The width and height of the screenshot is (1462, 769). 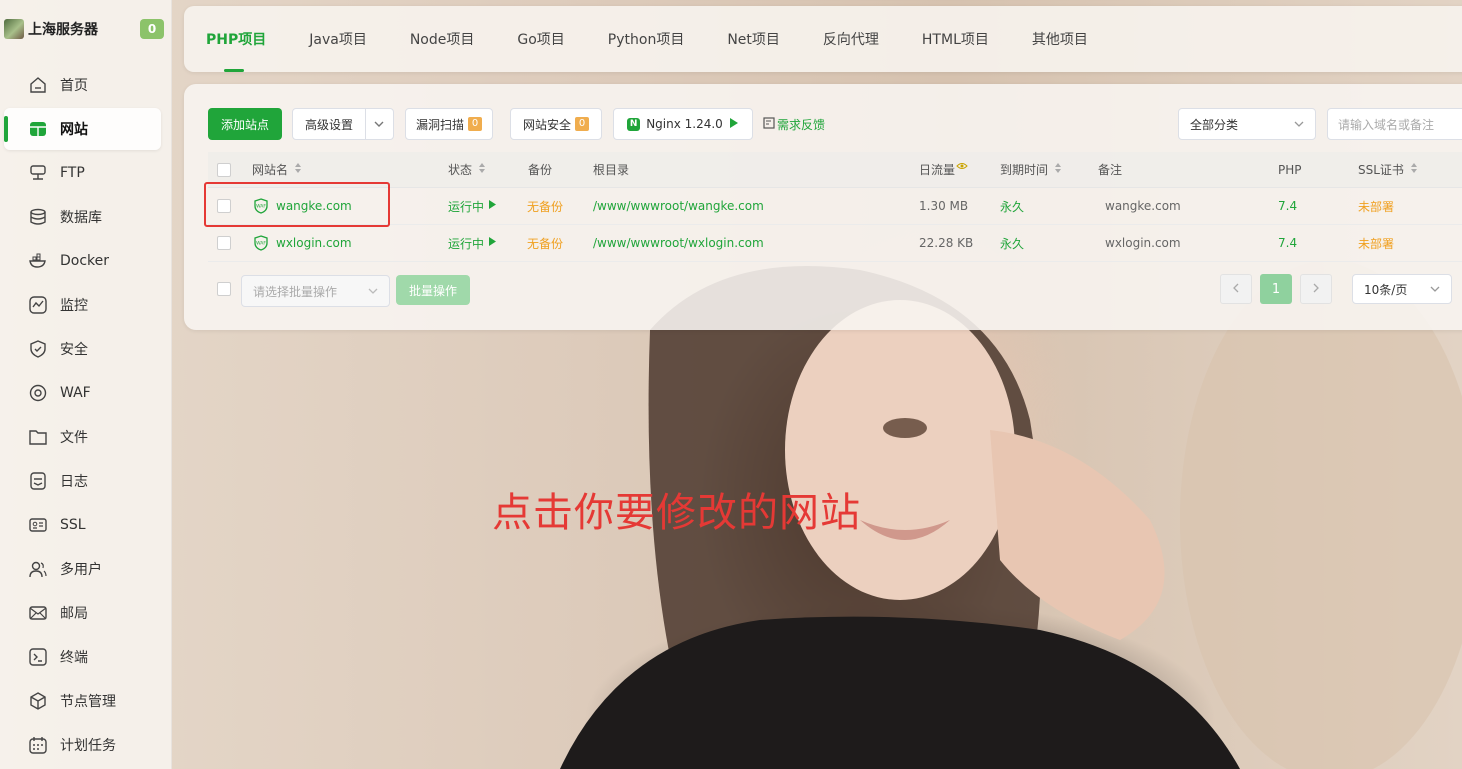 I want to click on instruction-caption: 点击你要修改的网站, so click(x=676, y=513).